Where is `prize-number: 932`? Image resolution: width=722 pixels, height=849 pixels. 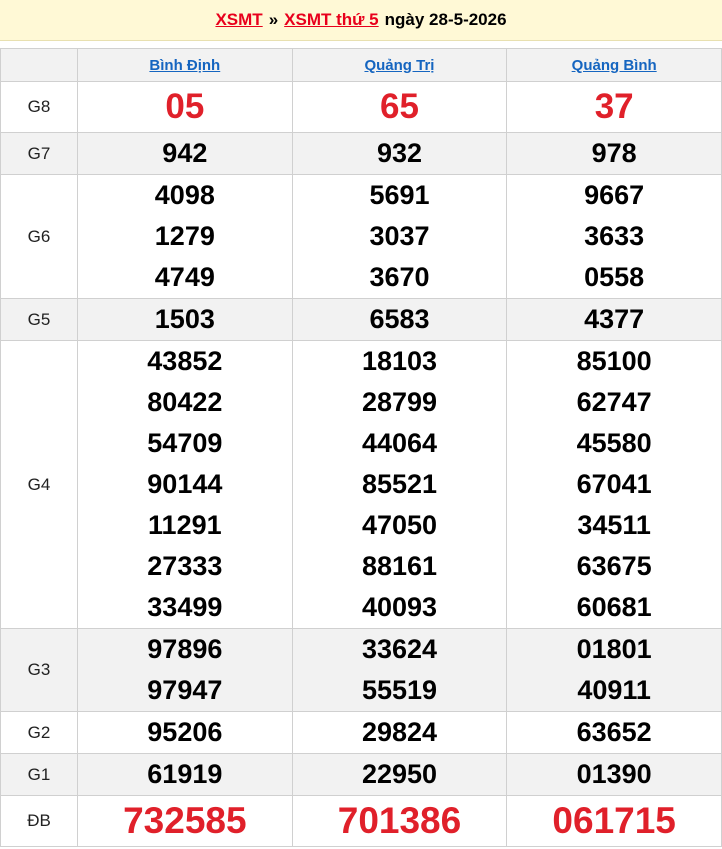 prize-number: 932 is located at coordinates (399, 153).